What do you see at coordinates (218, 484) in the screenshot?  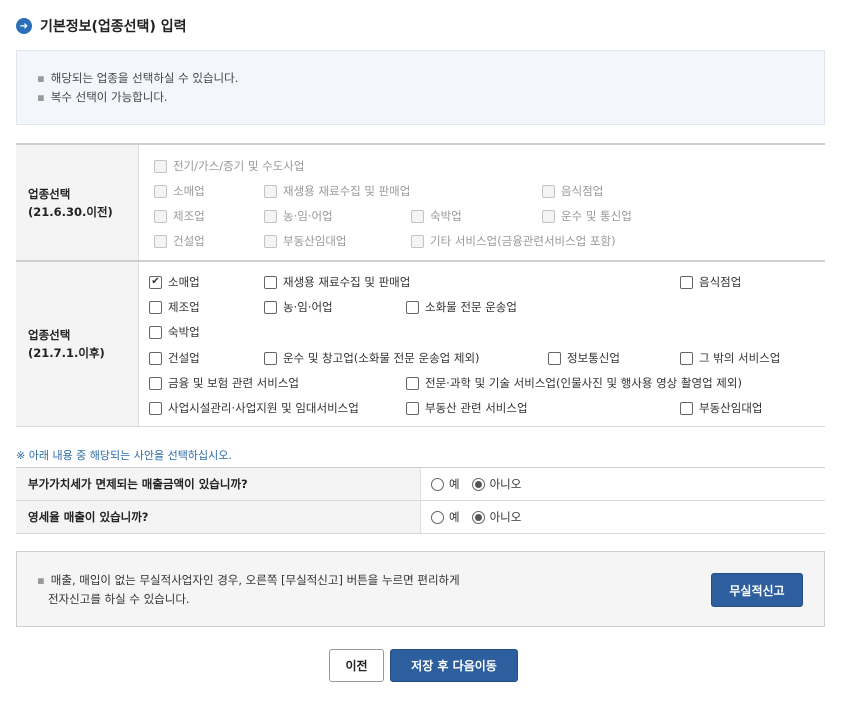 I see `question-label: 부가가치세가 면제되는 매출금액이 있습니까?` at bounding box center [218, 484].